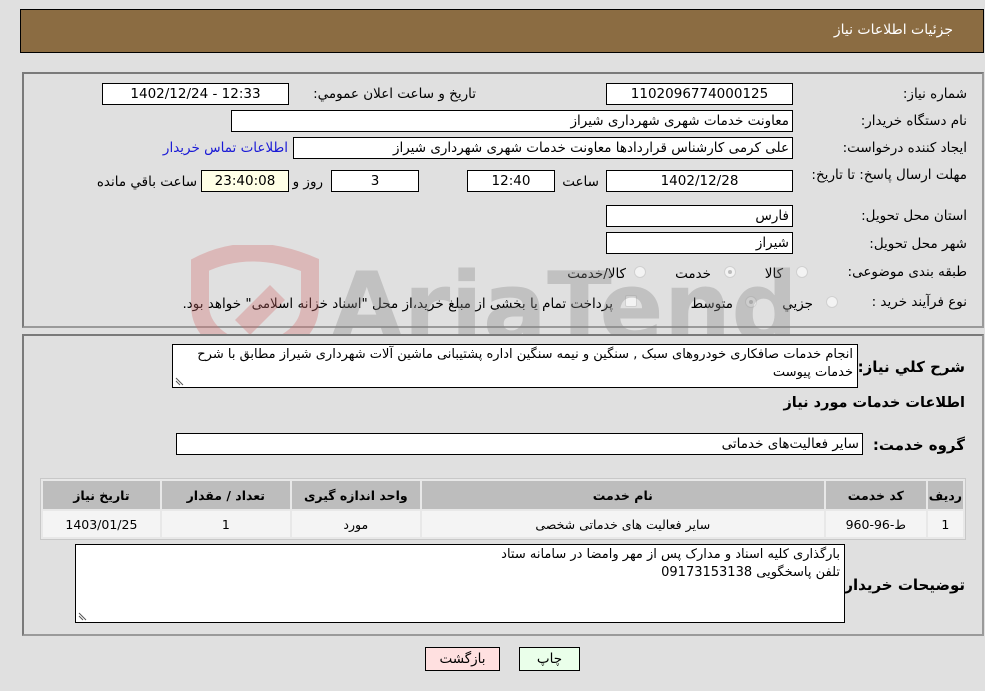 This screenshot has height=691, width=985. I want to click on buyer-notes-line-2: تلفن پاسخگویی 09173153138, so click(750, 572).